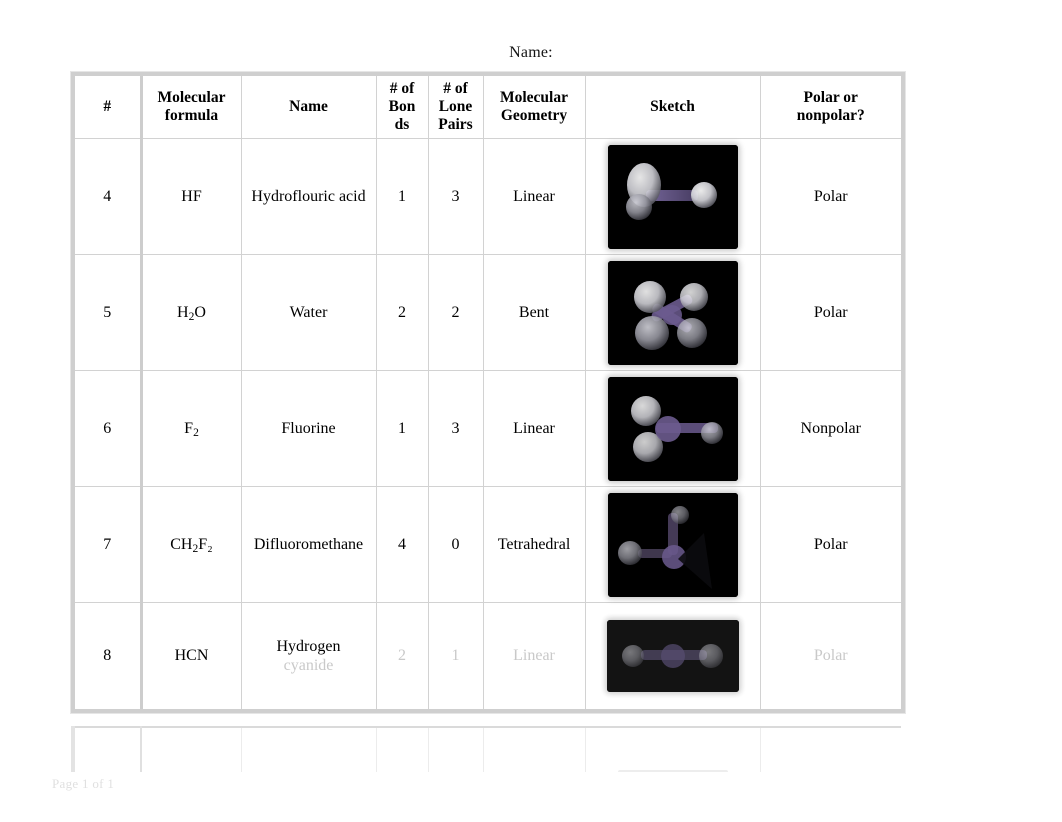 The image size is (1062, 822). I want to click on fluorine-3d-model, so click(672, 428).